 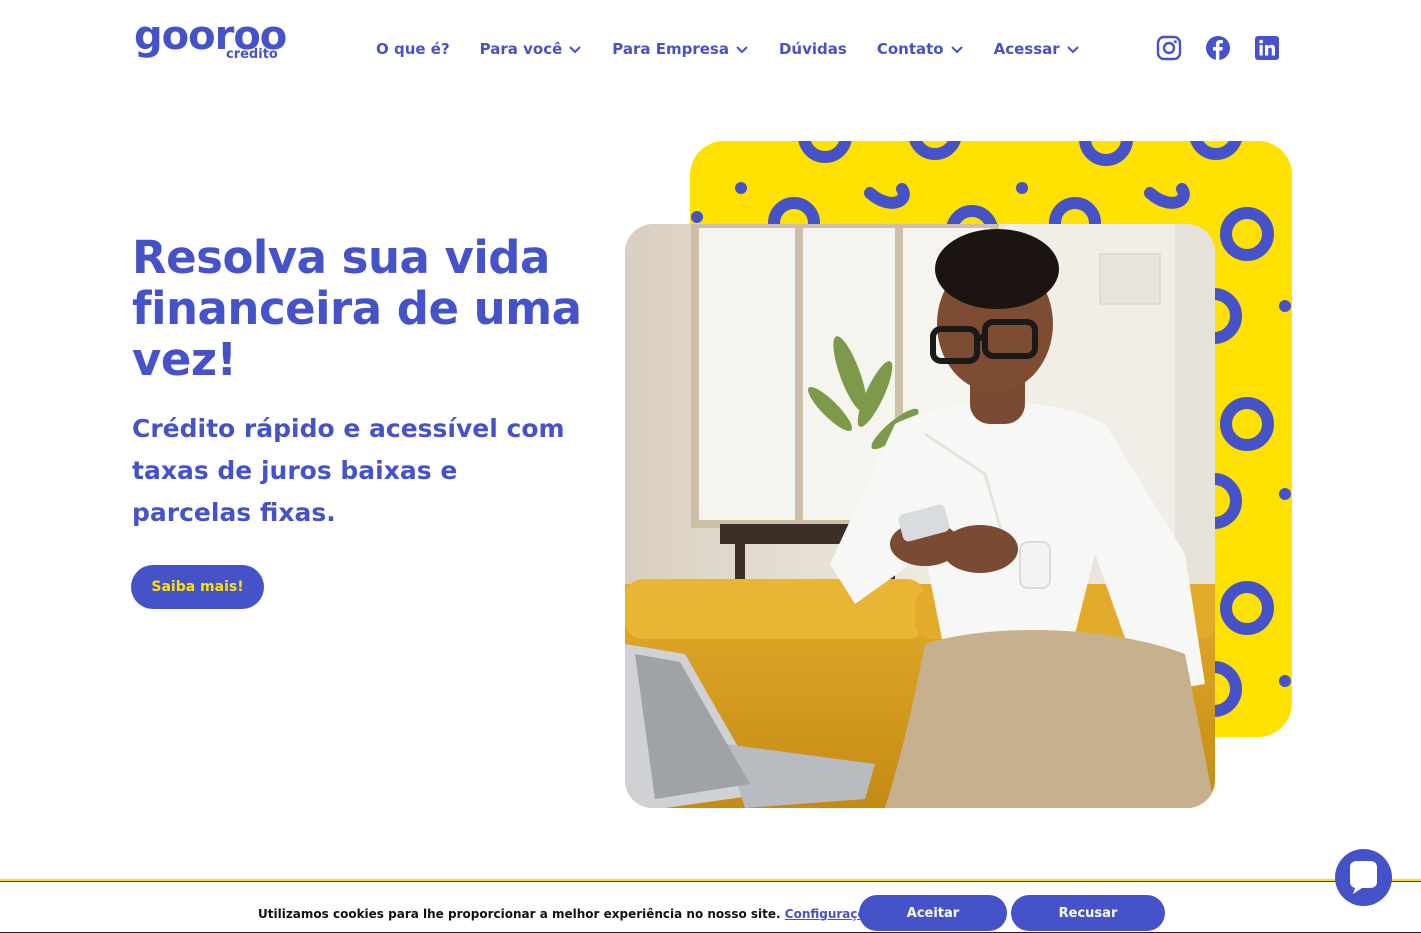 What do you see at coordinates (933, 913) in the screenshot?
I see `accept-cookies-button: Aceitar` at bounding box center [933, 913].